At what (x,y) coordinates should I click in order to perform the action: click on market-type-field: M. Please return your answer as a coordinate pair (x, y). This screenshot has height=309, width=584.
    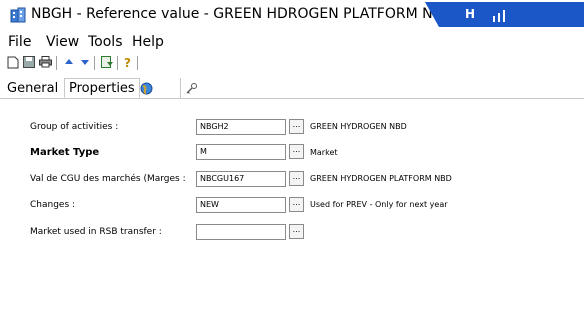
    Looking at the image, I should click on (241, 152).